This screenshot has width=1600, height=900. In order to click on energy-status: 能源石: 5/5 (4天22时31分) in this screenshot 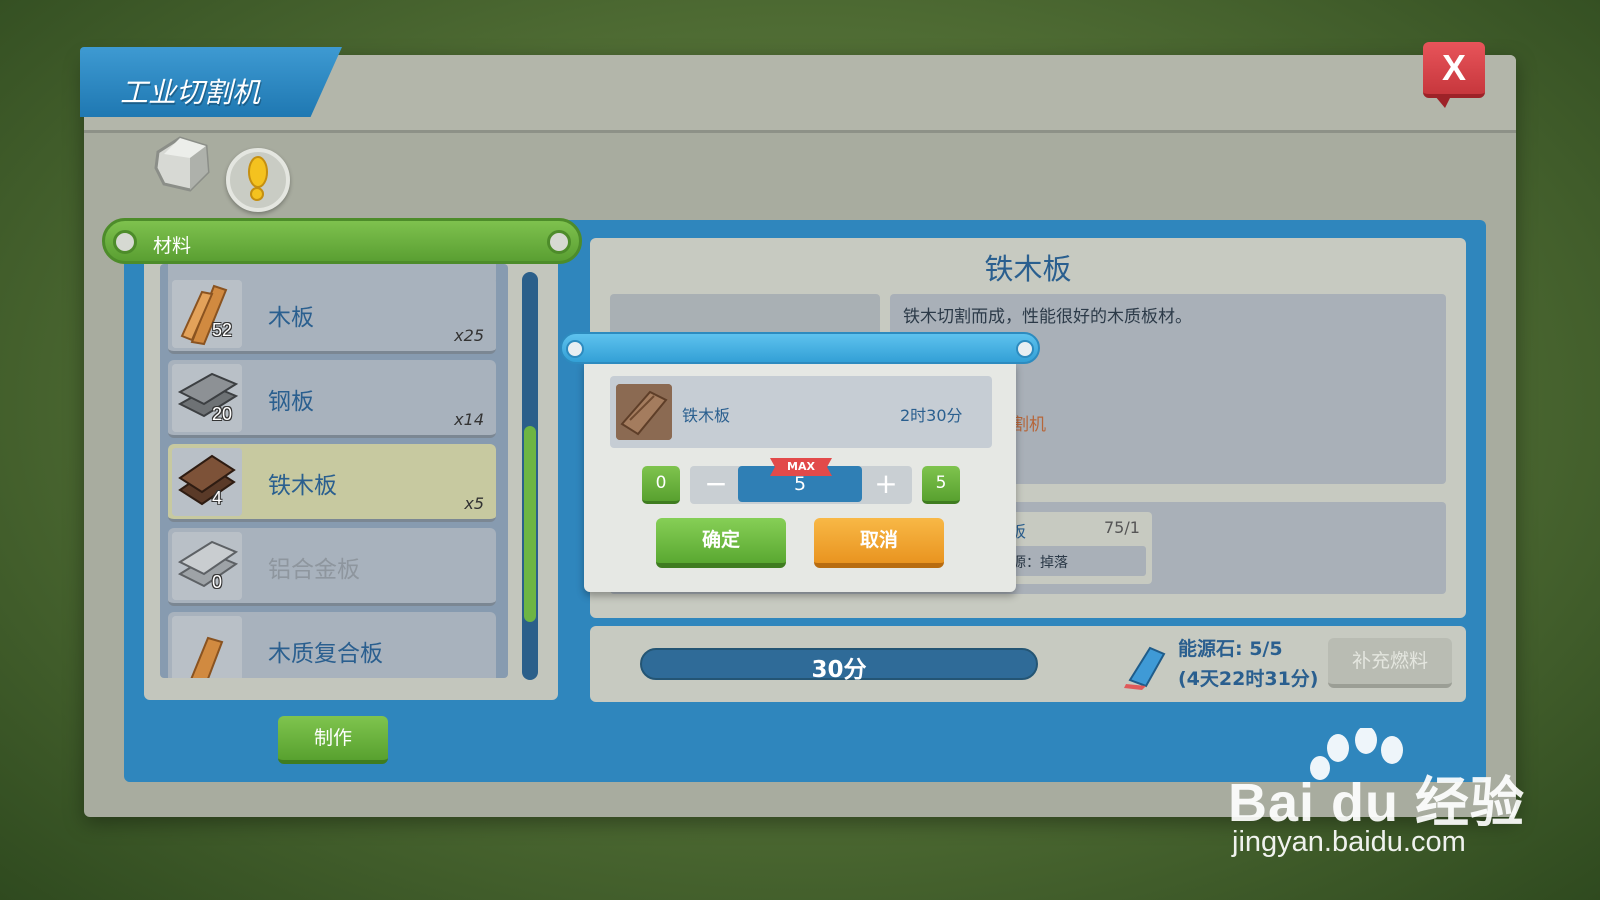, I will do `click(1248, 664)`.